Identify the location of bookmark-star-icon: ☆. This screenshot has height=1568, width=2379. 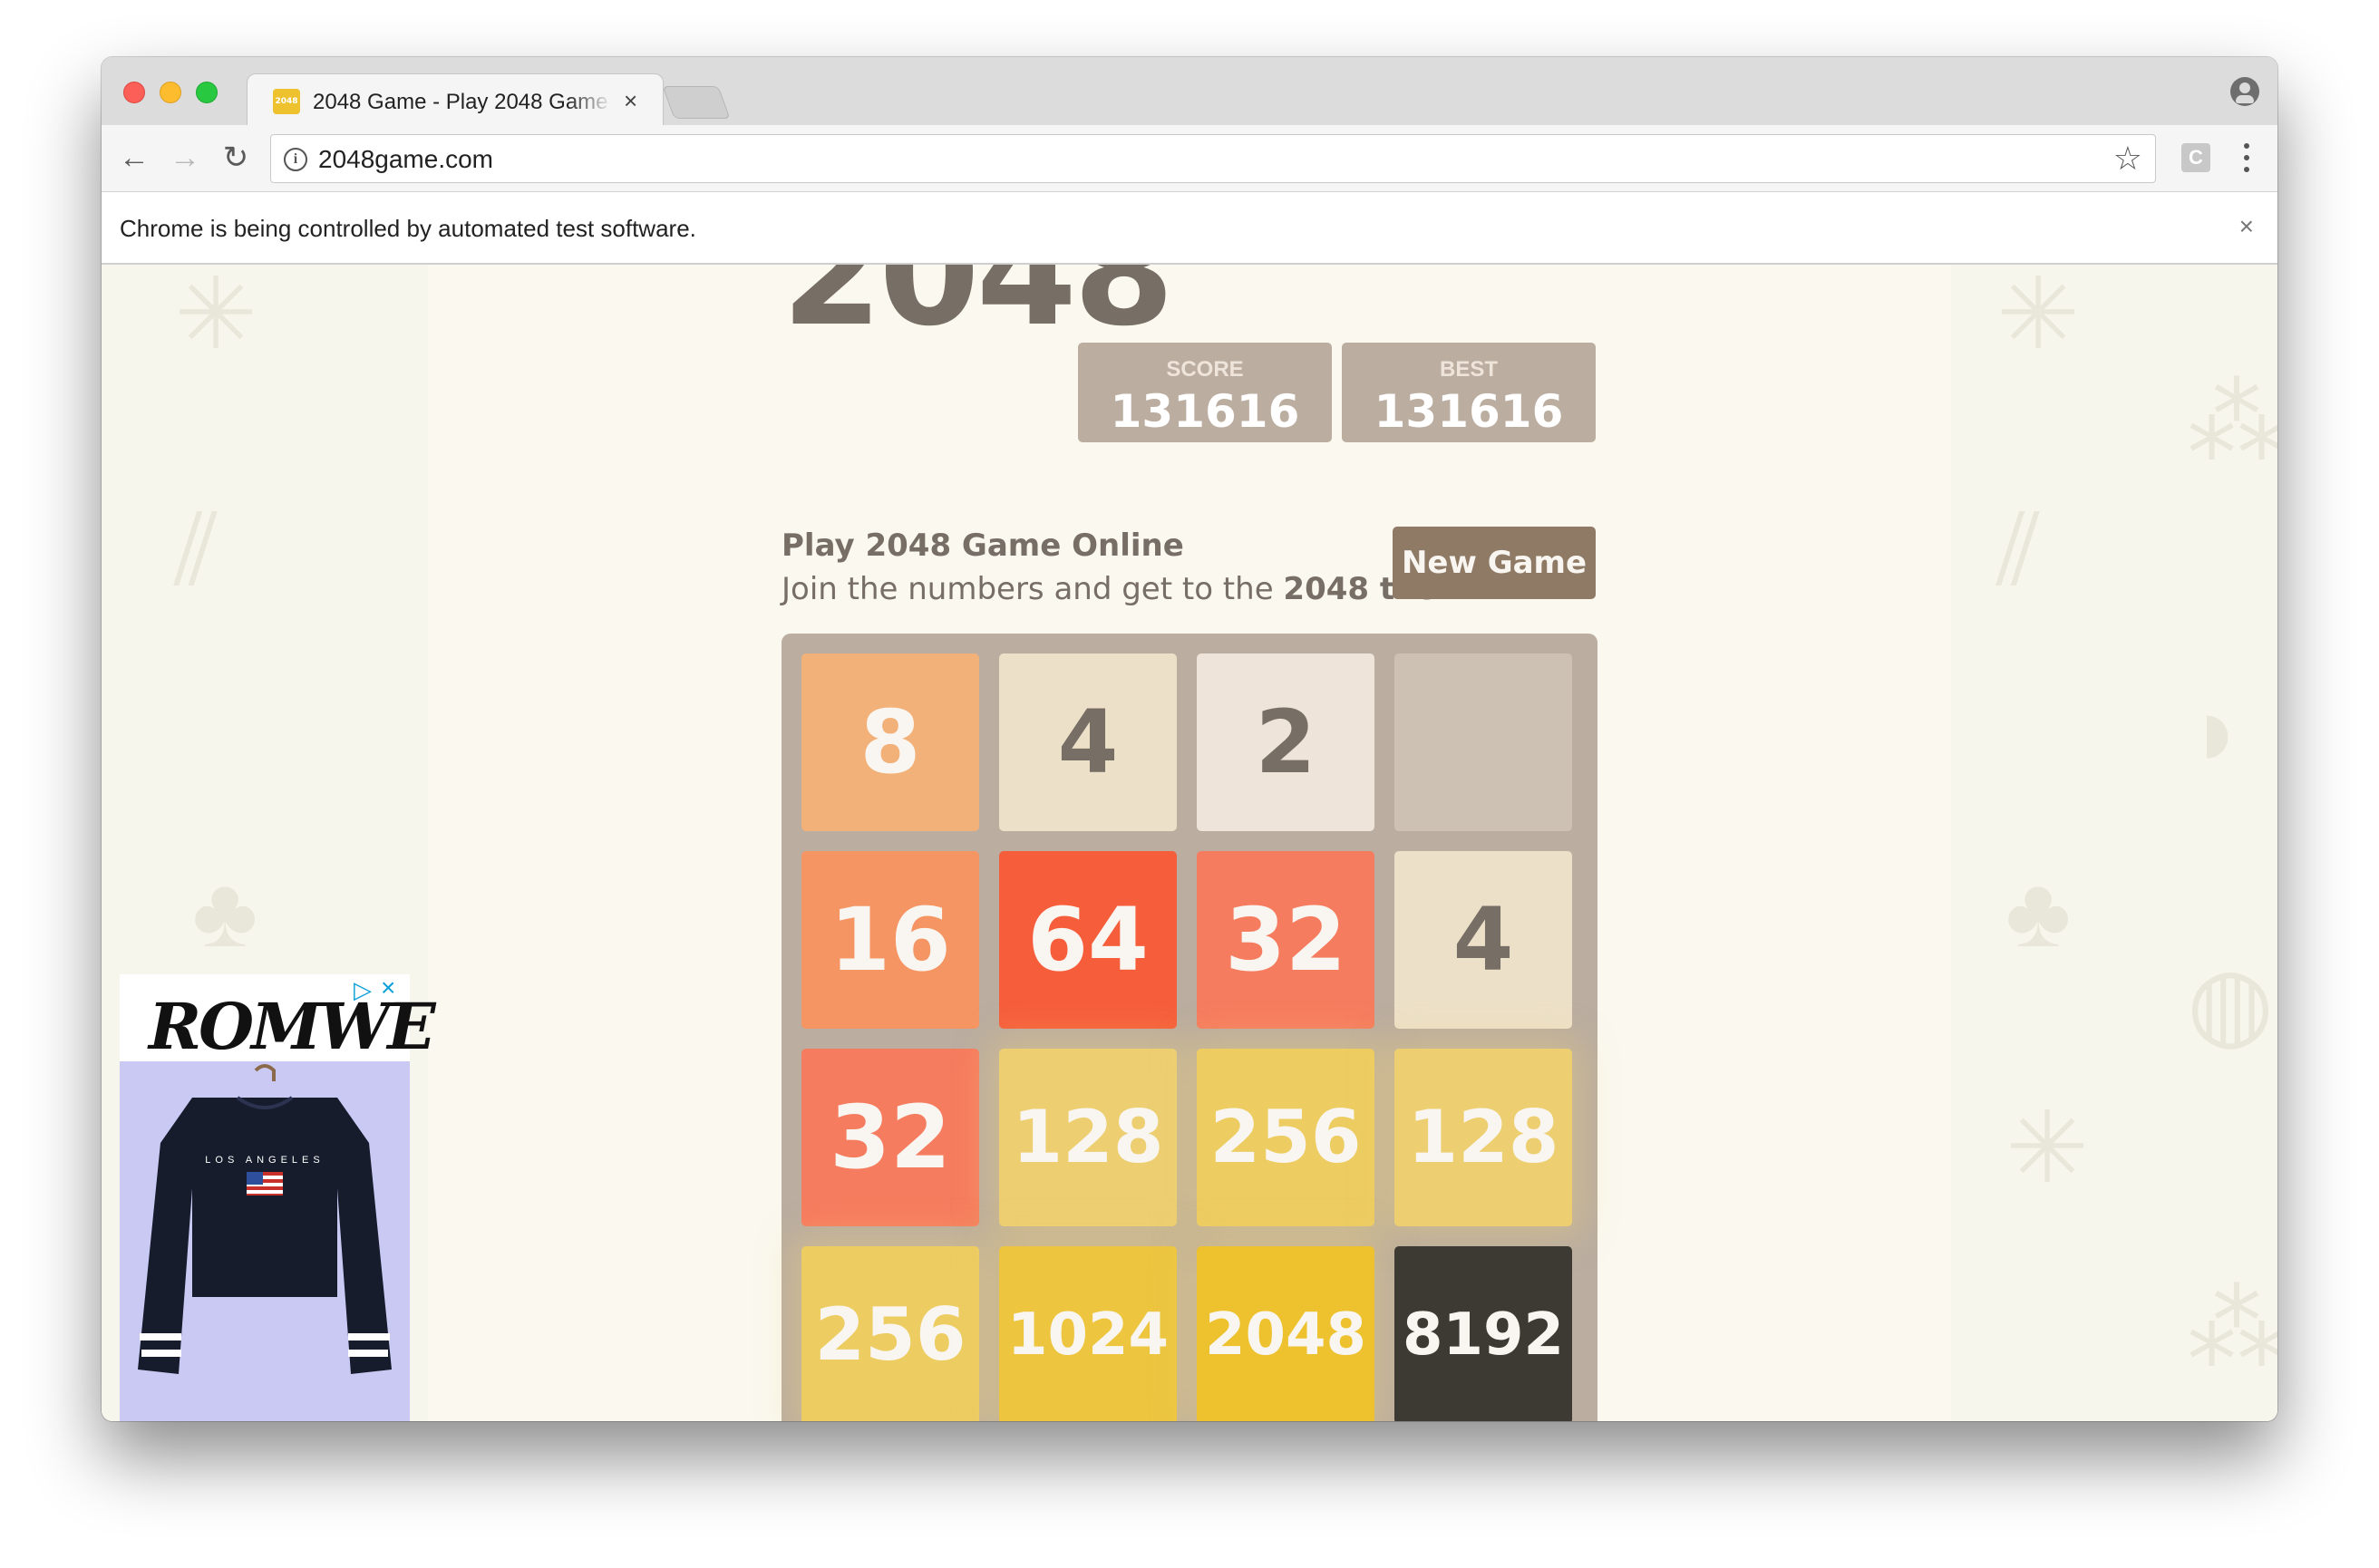
(2127, 158).